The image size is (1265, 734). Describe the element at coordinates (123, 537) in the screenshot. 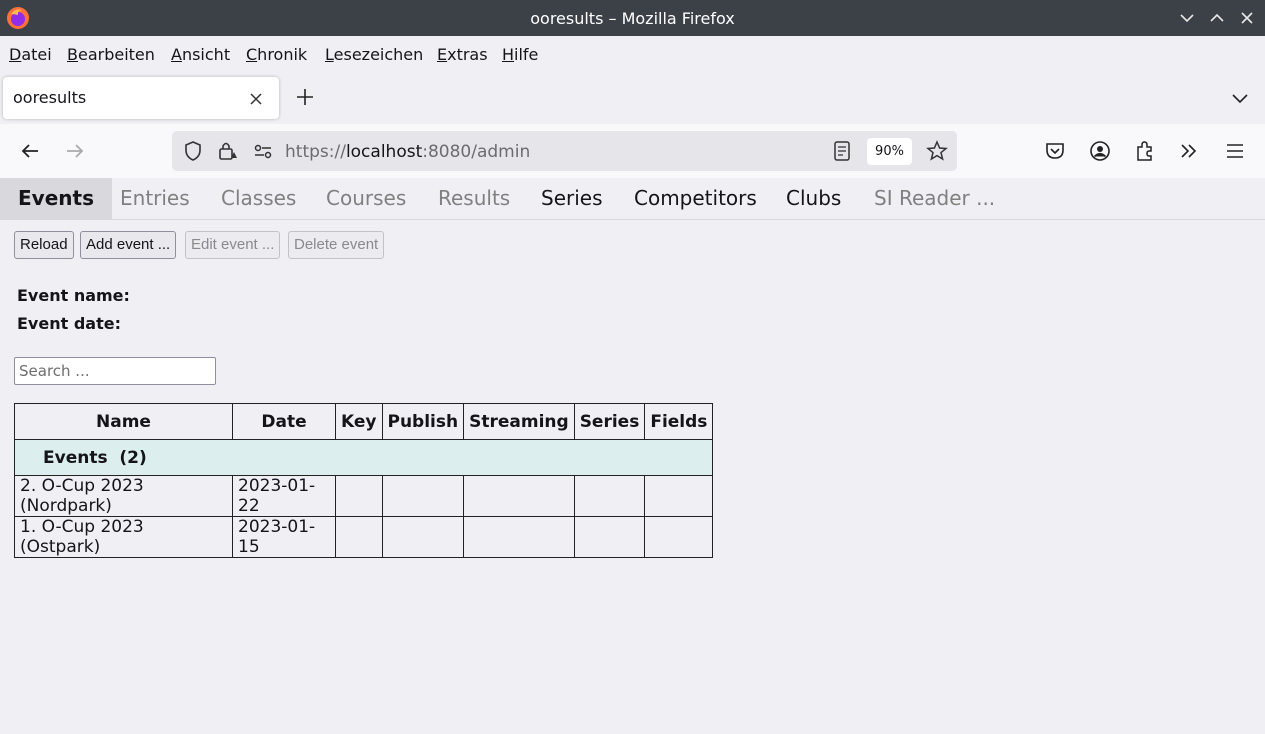

I see `cell-name: 1. O-Cup 2023 (Ostpark)` at that location.